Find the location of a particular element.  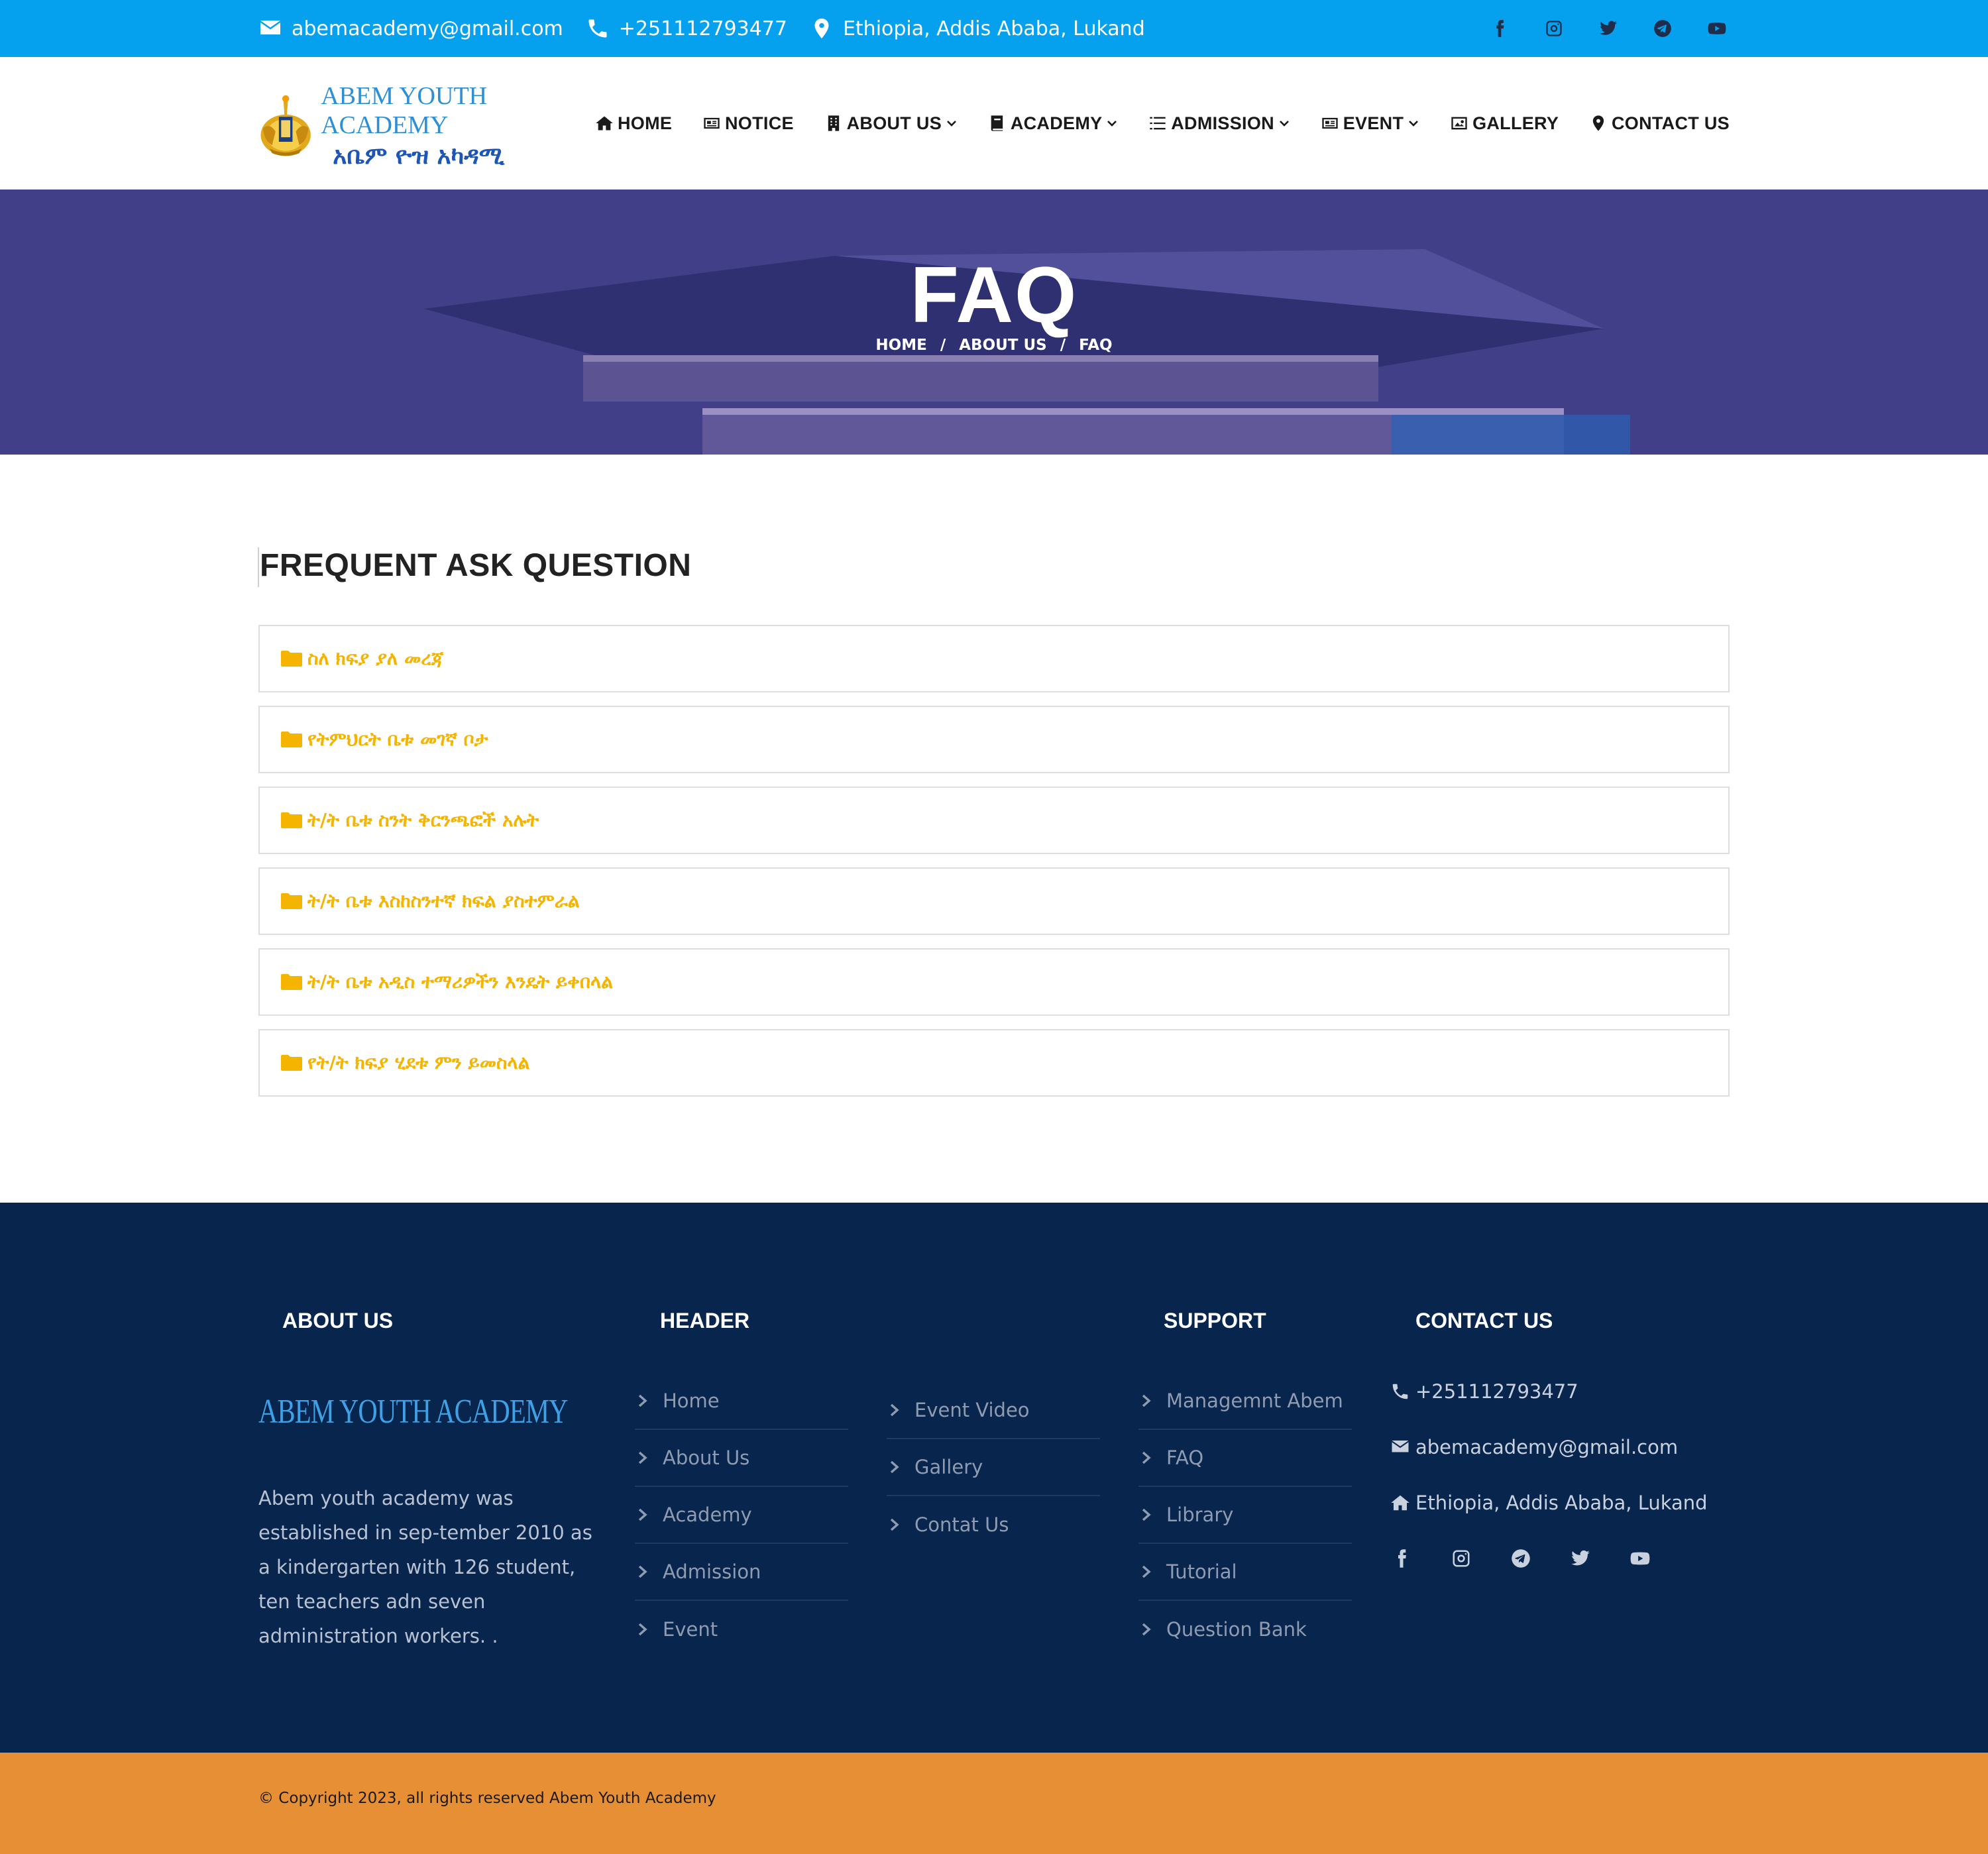

footer-link-faq: FAQ is located at coordinates (1245, 1459).